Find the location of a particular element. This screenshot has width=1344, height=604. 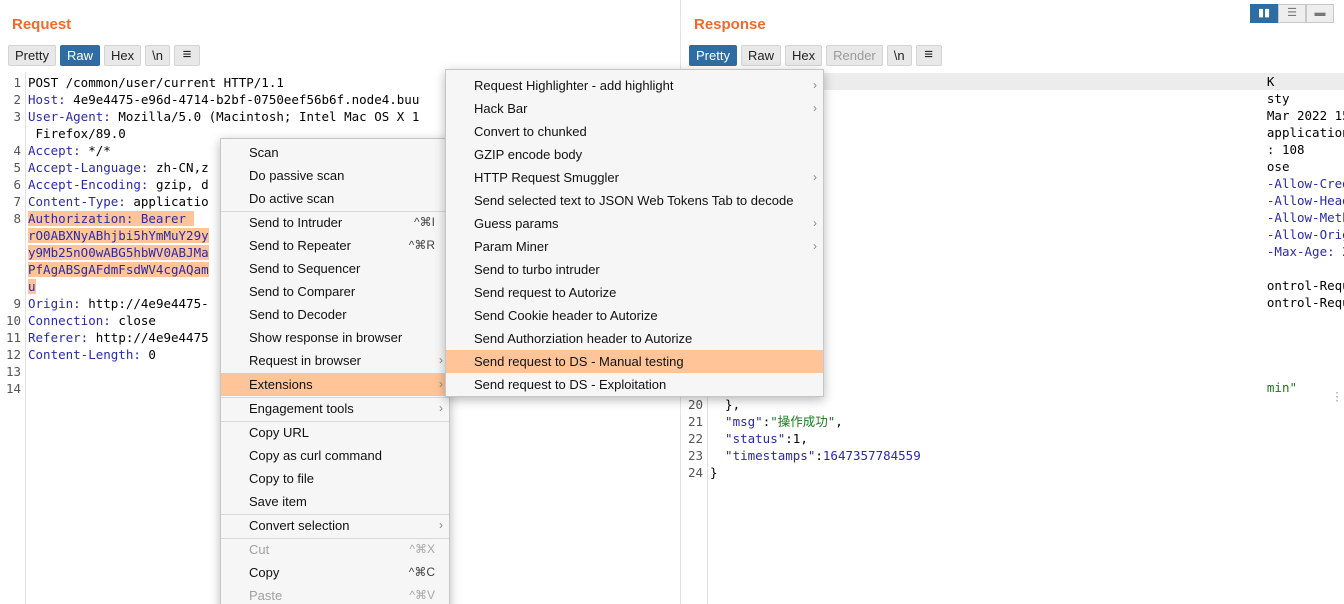

request-tab-hex: Hex is located at coordinates (122, 55).